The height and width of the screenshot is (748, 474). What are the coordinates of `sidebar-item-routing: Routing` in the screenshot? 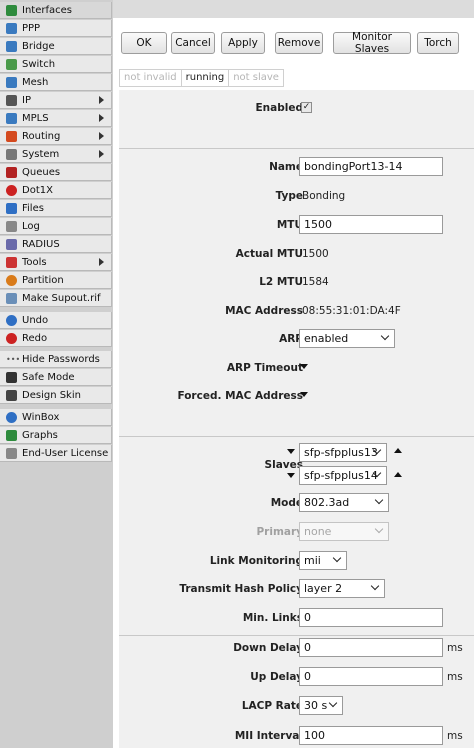 It's located at (56, 136).